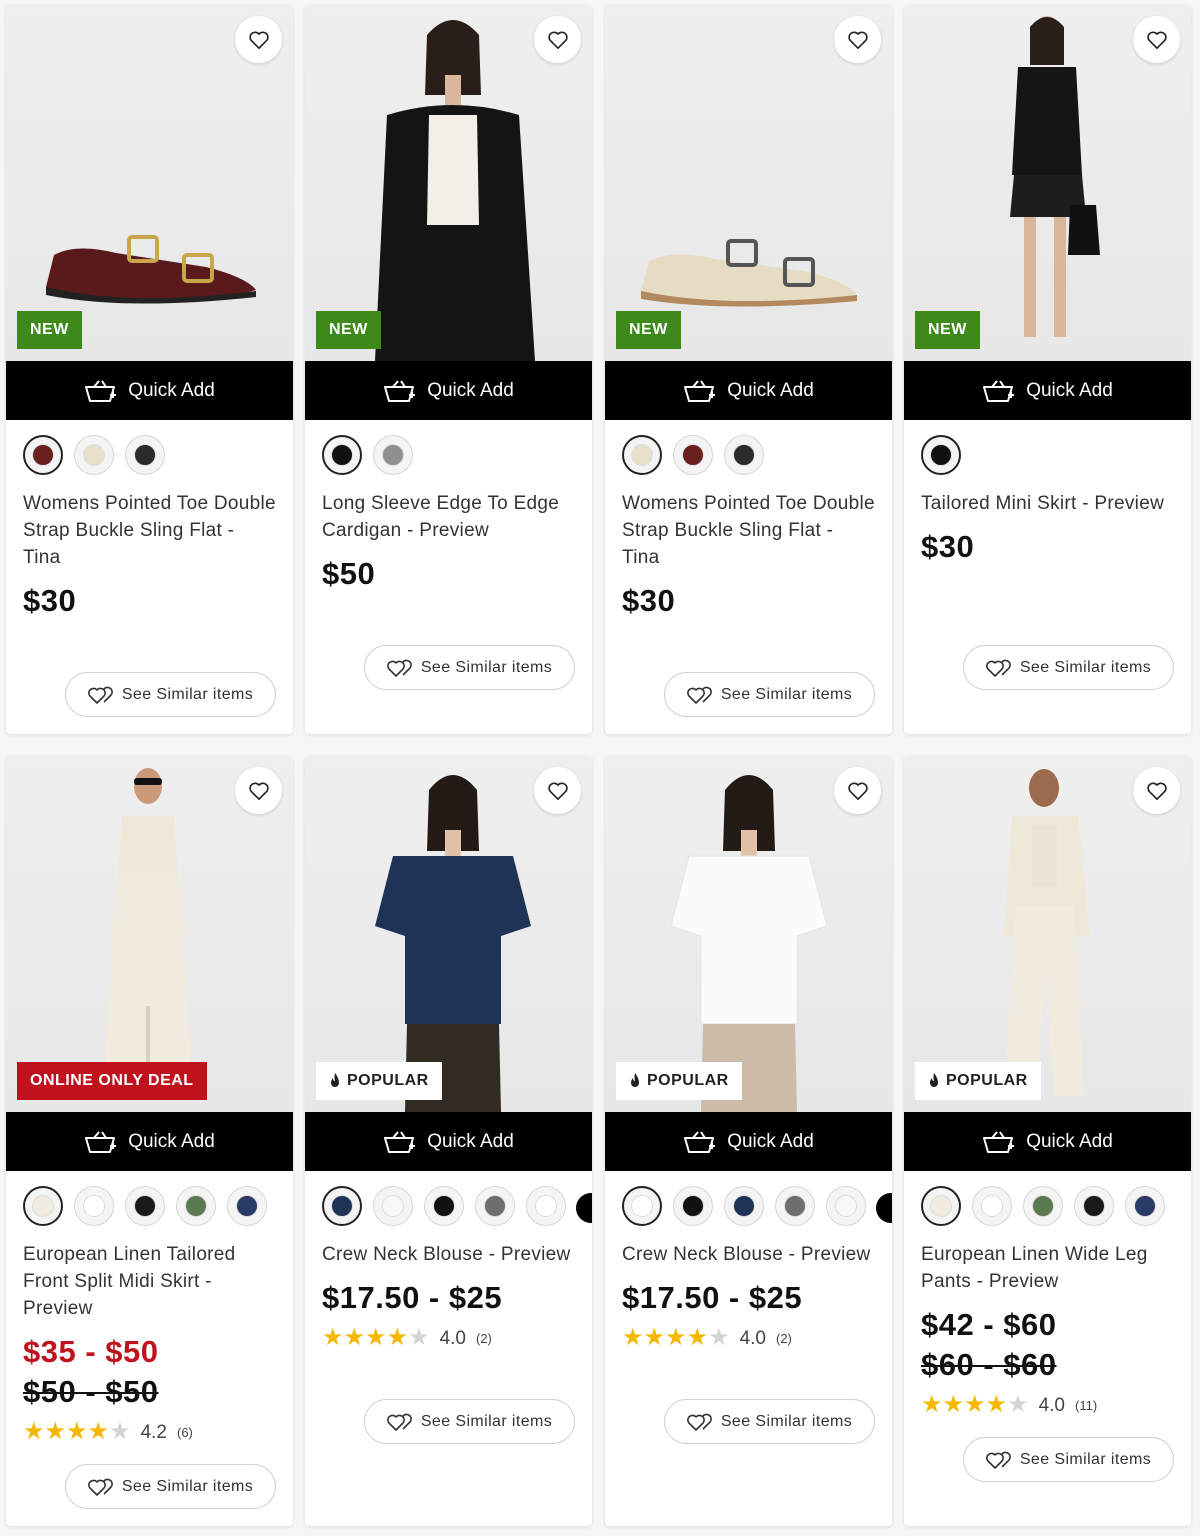 The image size is (1200, 1536). Describe the element at coordinates (1086, 1405) in the screenshot. I see `review-count: (11)` at that location.